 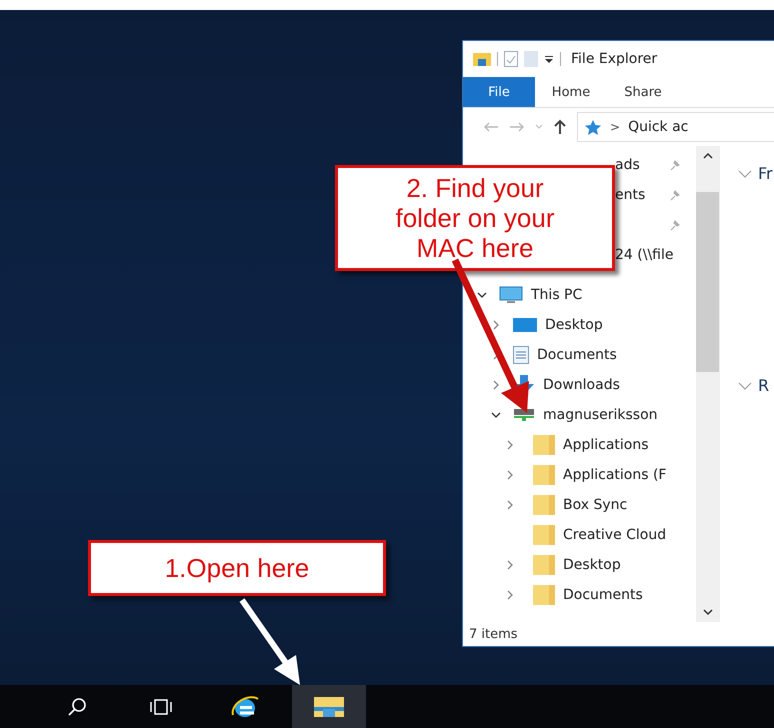 What do you see at coordinates (77, 706) in the screenshot?
I see `search-icon` at bounding box center [77, 706].